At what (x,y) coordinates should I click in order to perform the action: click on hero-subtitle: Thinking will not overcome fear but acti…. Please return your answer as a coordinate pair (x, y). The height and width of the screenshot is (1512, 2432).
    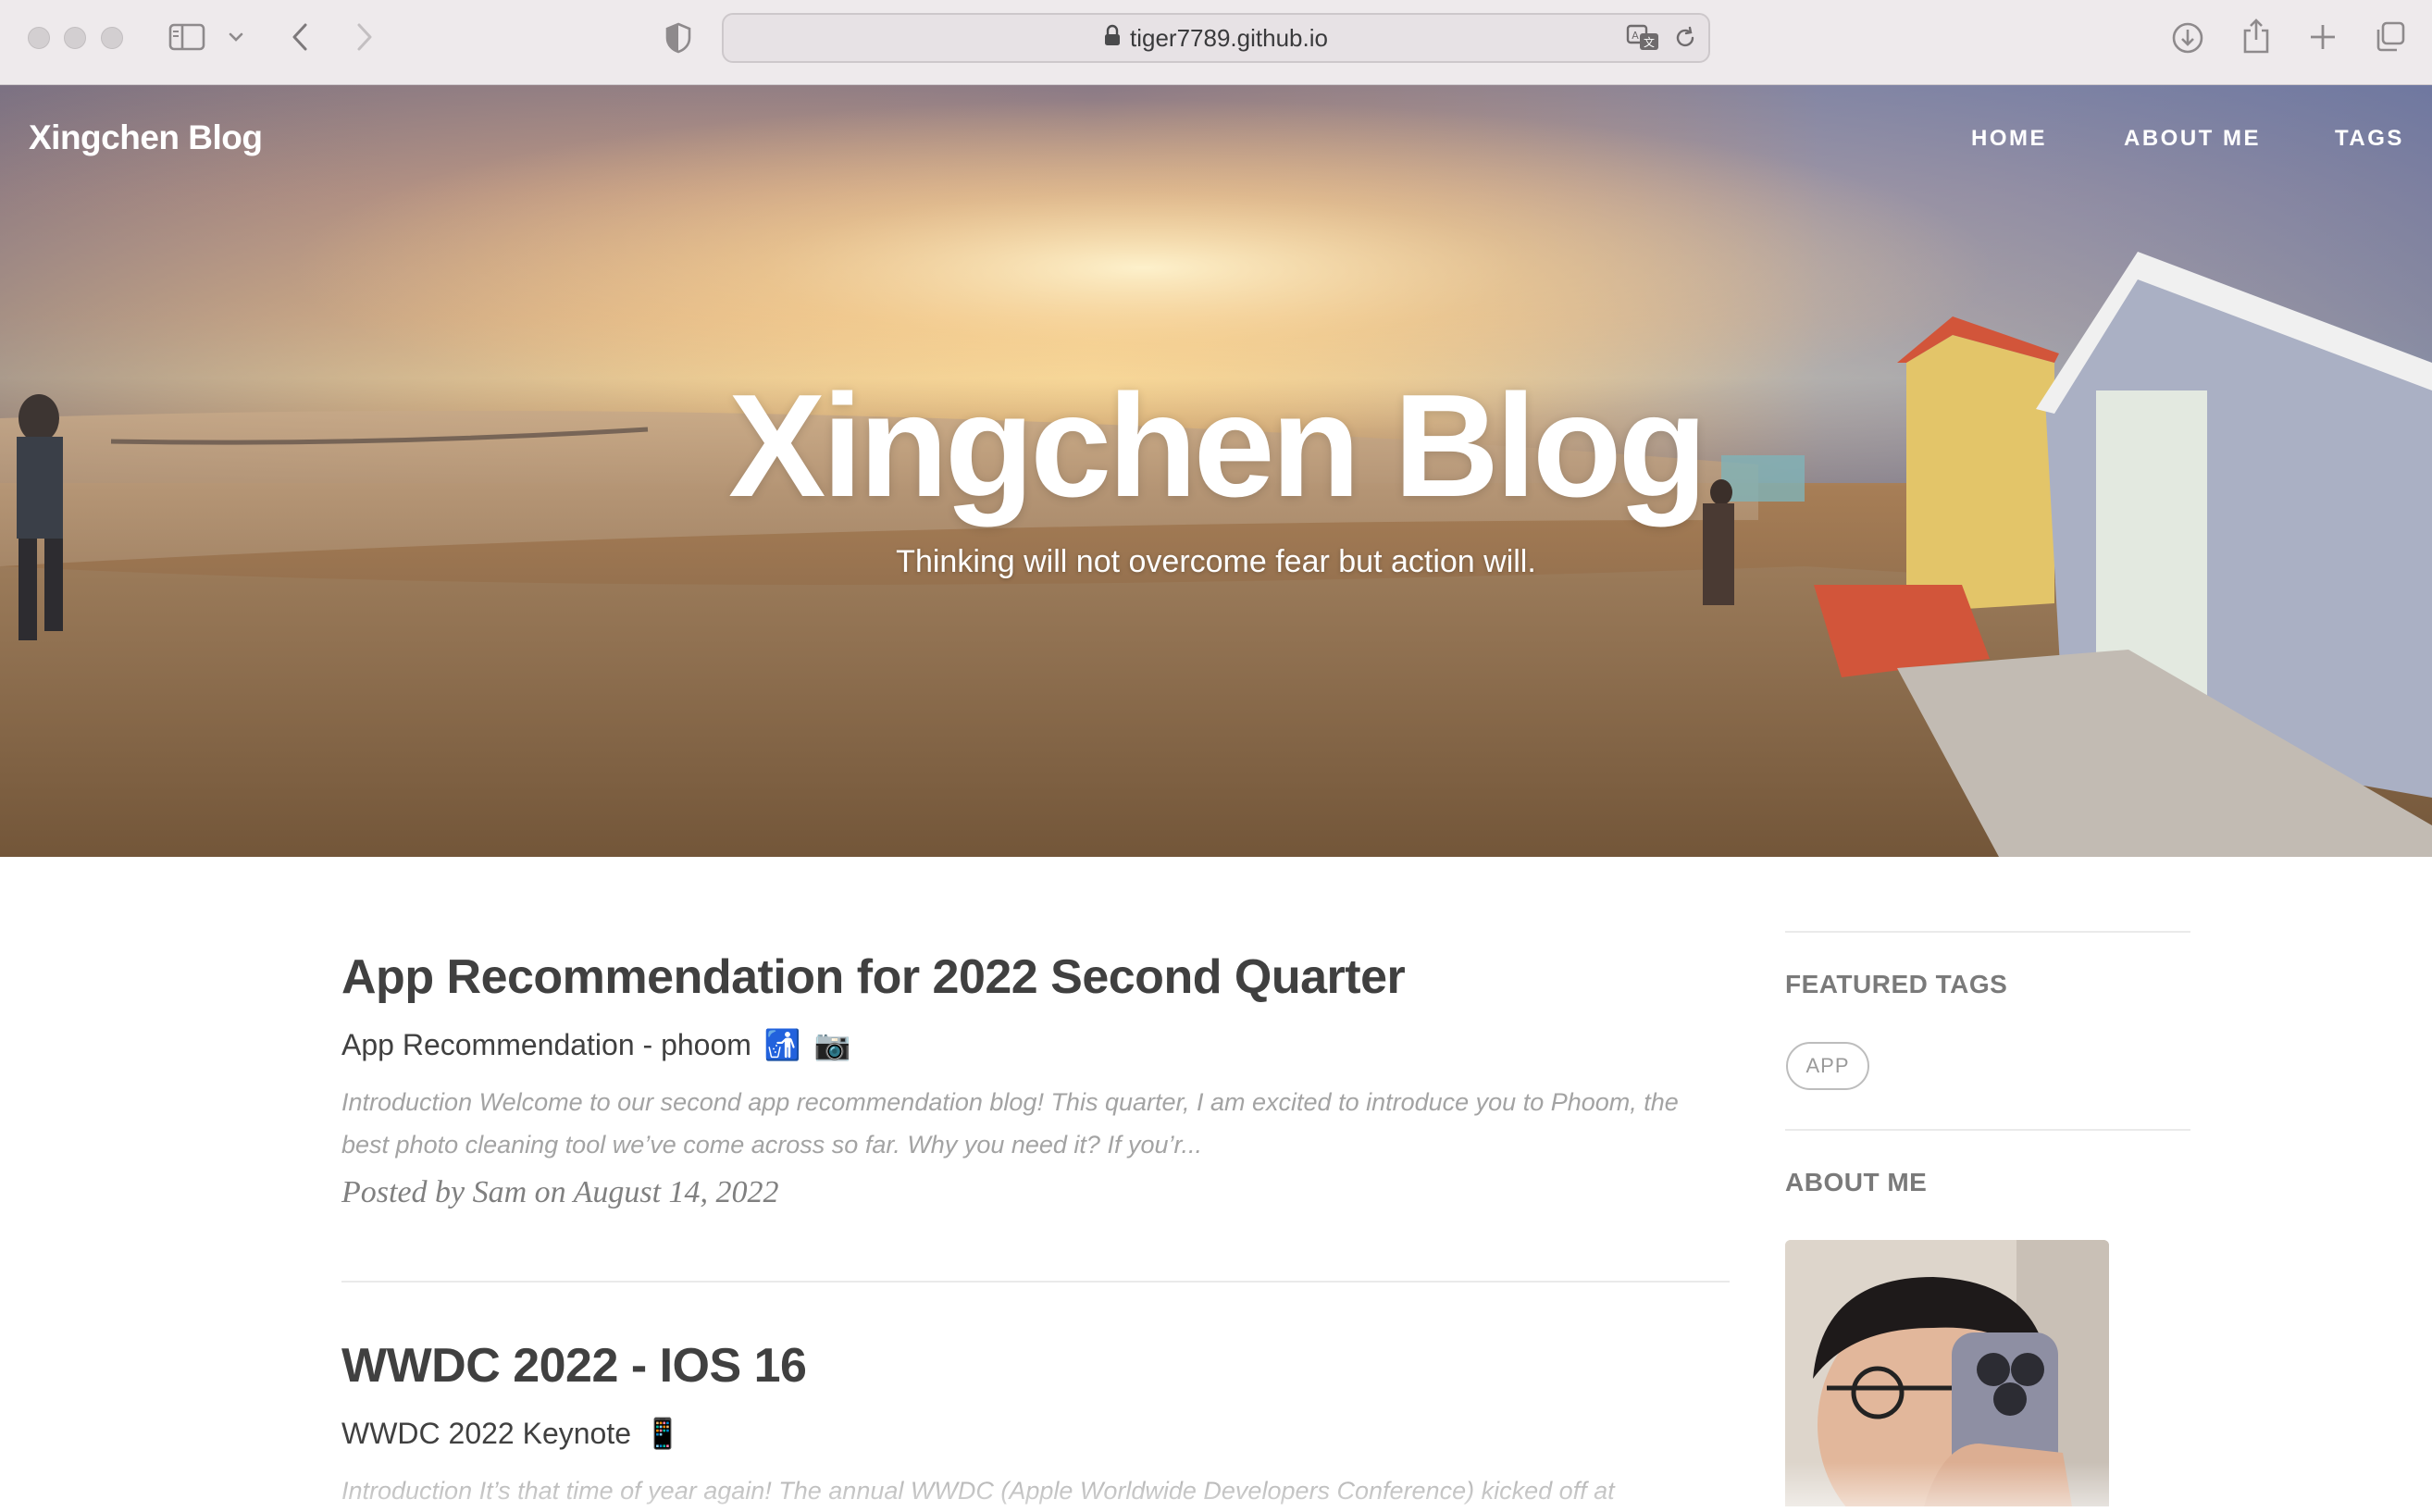
    Looking at the image, I should click on (1216, 561).